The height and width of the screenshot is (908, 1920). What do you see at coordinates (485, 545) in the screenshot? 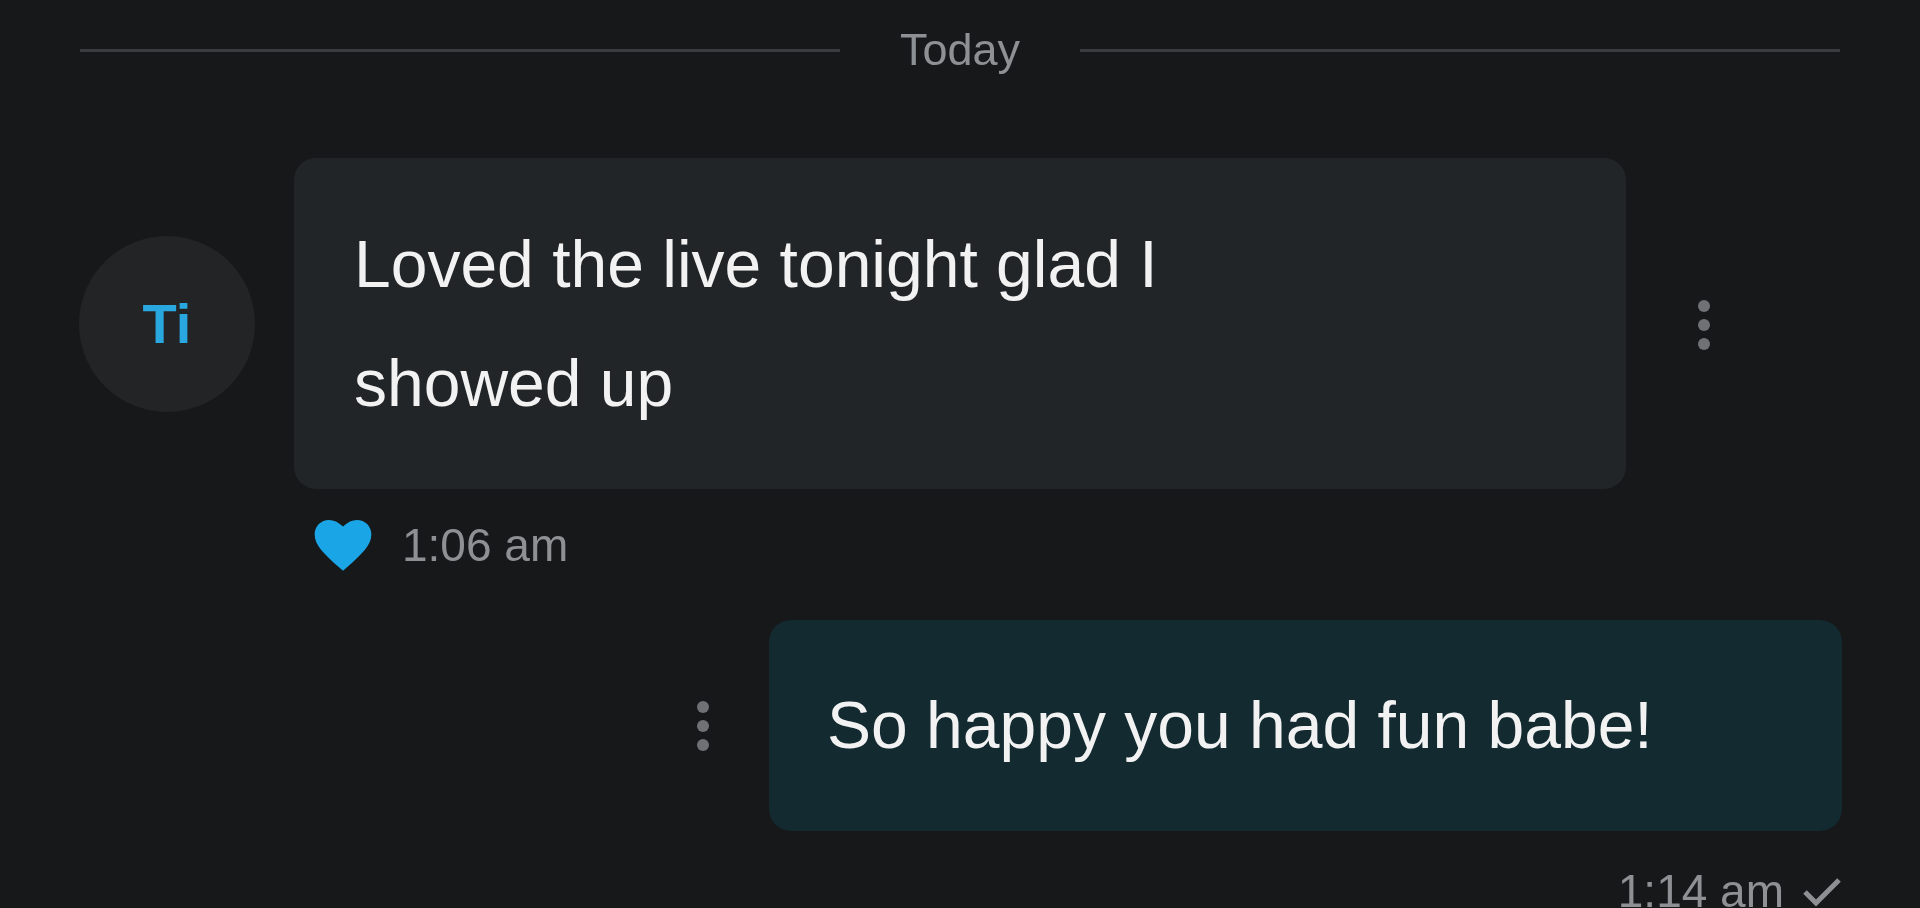
I see `message-time: 1:06 am` at bounding box center [485, 545].